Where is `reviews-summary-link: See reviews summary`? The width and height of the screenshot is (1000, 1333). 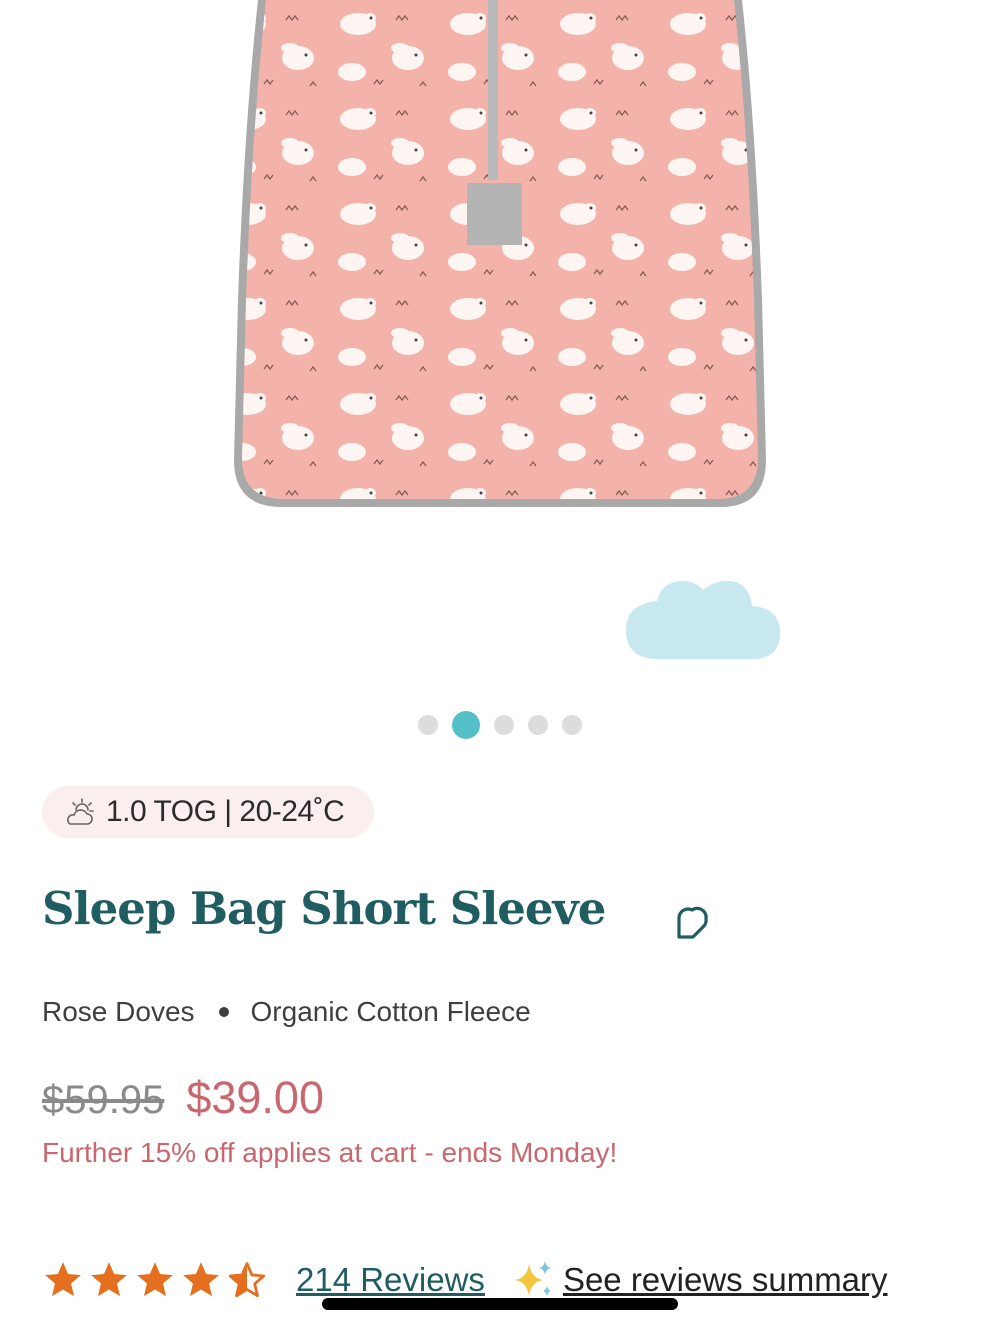
reviews-summary-link: See reviews summary is located at coordinates (725, 1280).